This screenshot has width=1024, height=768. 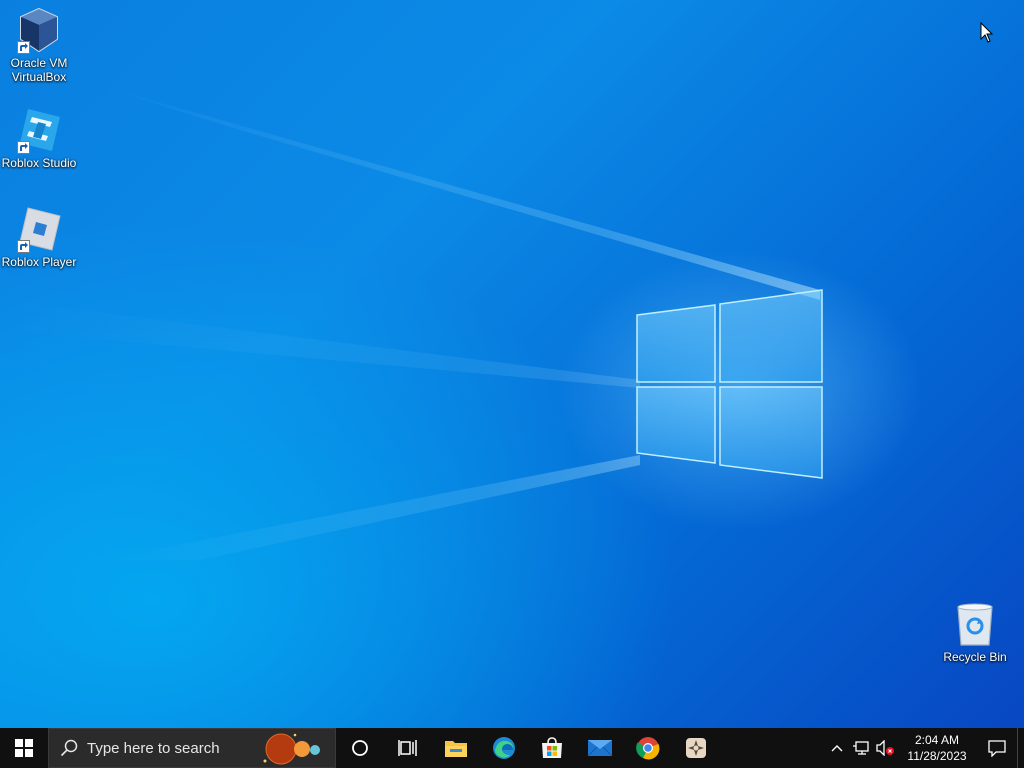 I want to click on search-icon, so click(x=69, y=748).